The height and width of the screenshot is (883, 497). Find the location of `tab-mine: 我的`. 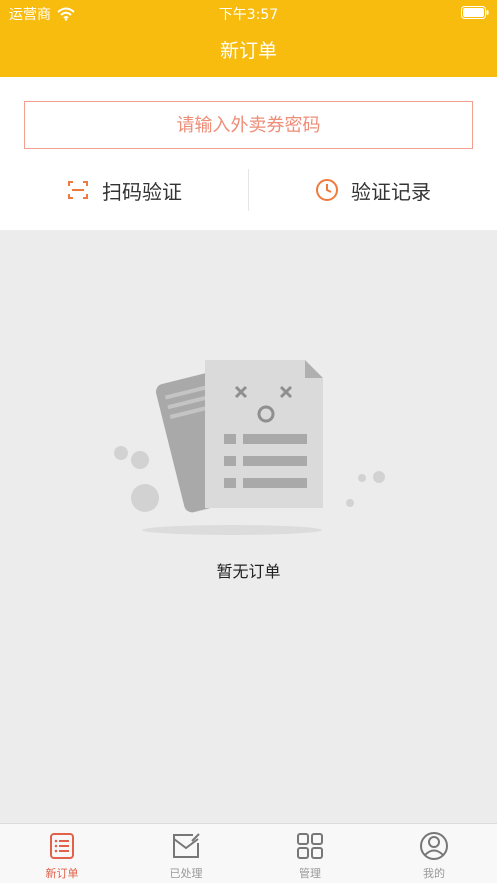

tab-mine: 我的 is located at coordinates (434, 853).